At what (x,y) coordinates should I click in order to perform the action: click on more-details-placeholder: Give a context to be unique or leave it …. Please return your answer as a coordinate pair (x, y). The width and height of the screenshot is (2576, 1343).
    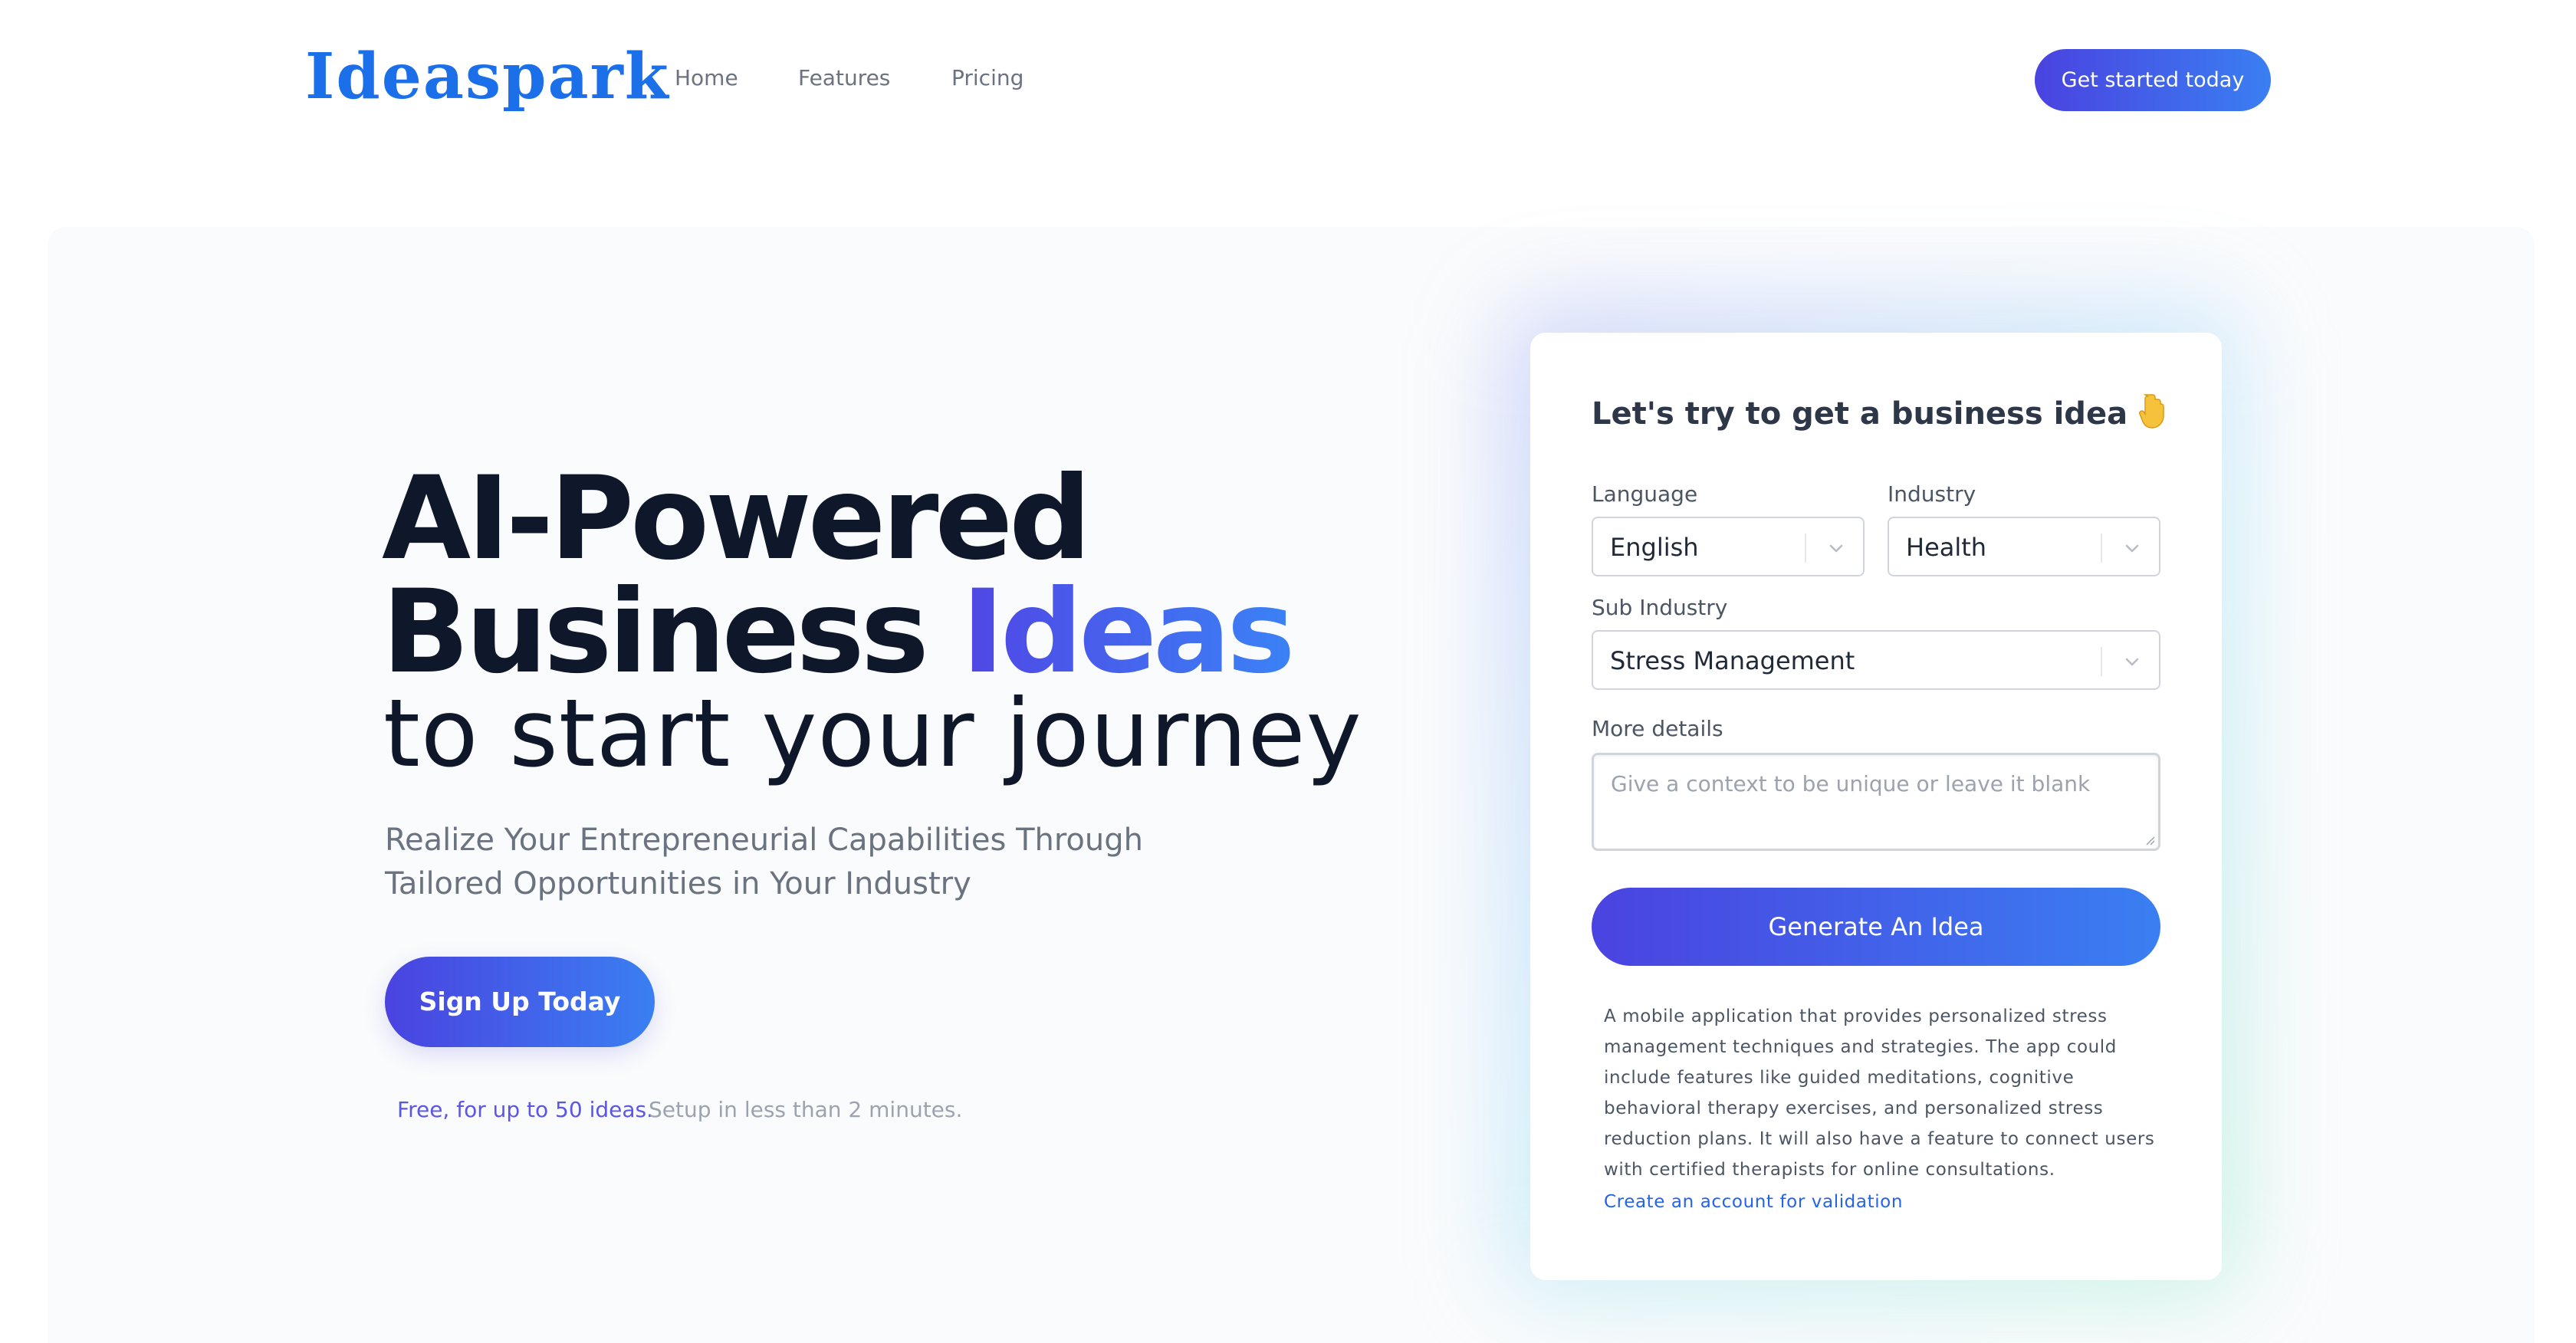
    Looking at the image, I should click on (1851, 784).